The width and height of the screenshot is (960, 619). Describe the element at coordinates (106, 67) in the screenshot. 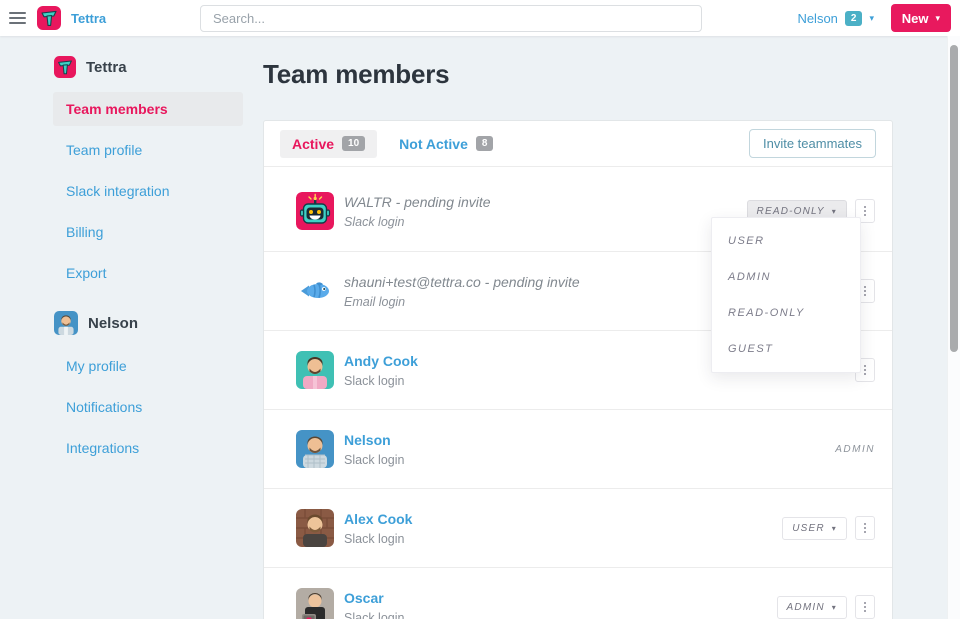

I see `sidebar-team-name: Tettra` at that location.